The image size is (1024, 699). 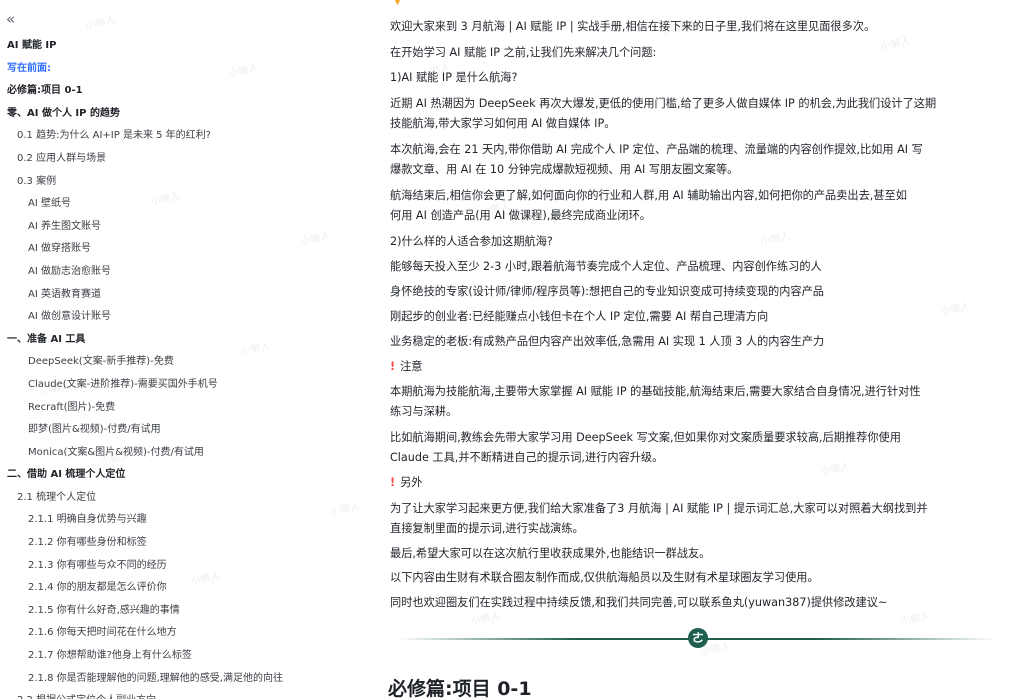 I want to click on divider-badge-icon: ㄜ, so click(x=698, y=638).